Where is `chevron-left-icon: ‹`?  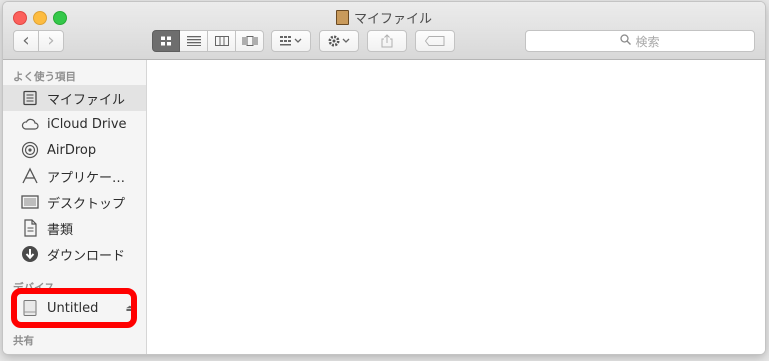
chevron-left-icon: ‹ is located at coordinates (26, 40).